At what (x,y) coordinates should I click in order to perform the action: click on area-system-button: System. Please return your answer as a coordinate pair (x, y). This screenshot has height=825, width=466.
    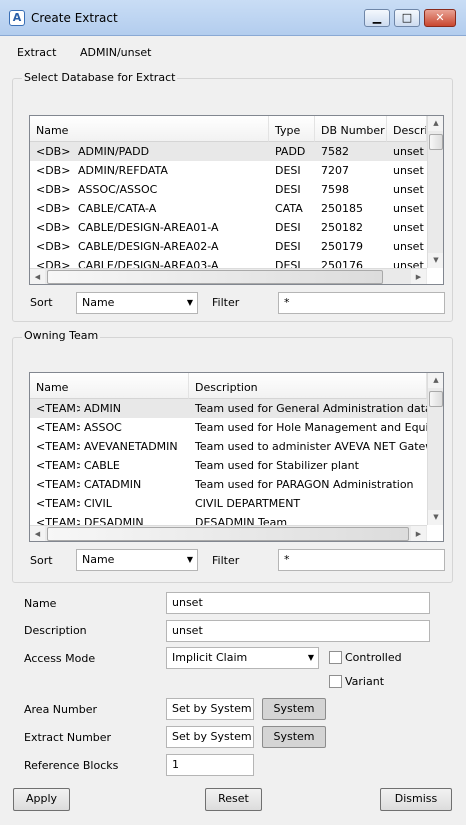
    Looking at the image, I should click on (294, 709).